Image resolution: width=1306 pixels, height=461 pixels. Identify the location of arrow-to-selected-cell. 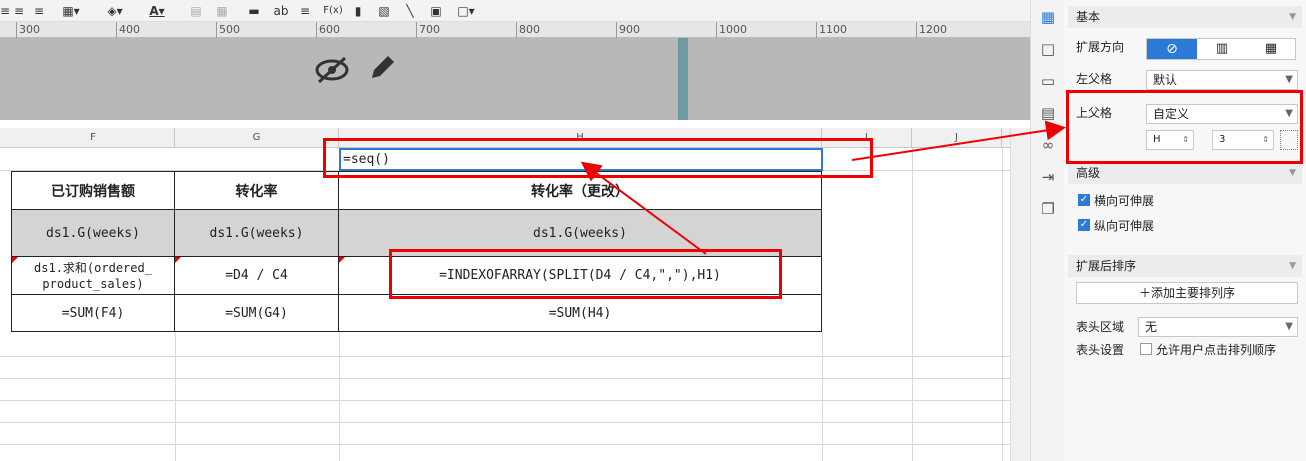
(643, 208).